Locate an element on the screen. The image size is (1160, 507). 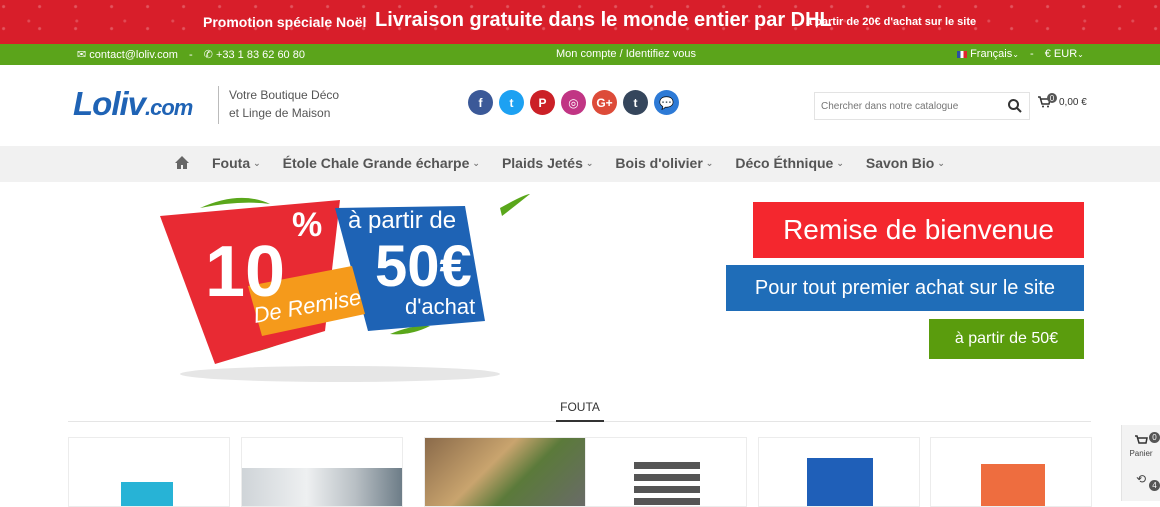
currency-select: € EUR⌄ is located at coordinates (1064, 54).